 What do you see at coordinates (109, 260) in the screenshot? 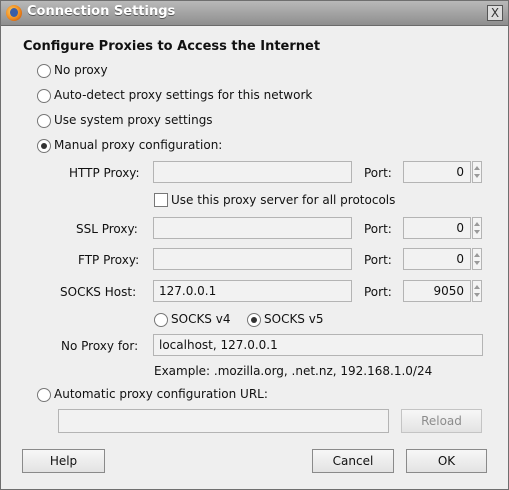
I see `ftp-proxy-label: FTP Proxy:` at bounding box center [109, 260].